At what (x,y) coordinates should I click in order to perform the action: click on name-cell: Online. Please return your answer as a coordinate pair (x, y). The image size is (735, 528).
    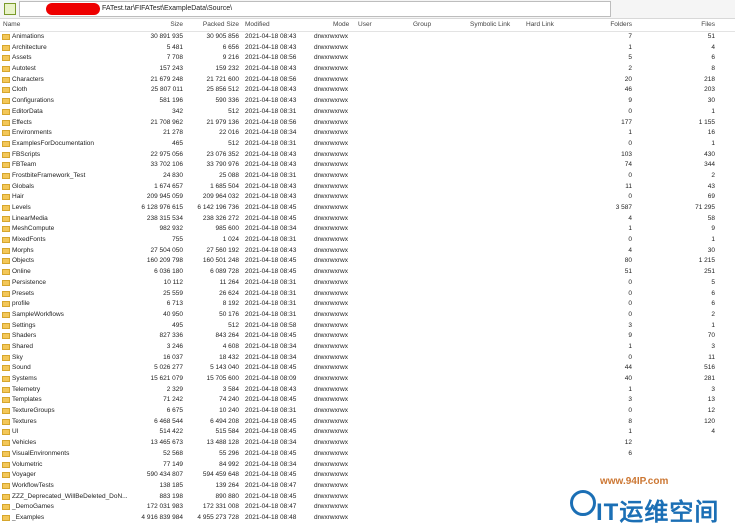
    Looking at the image, I should click on (21, 272).